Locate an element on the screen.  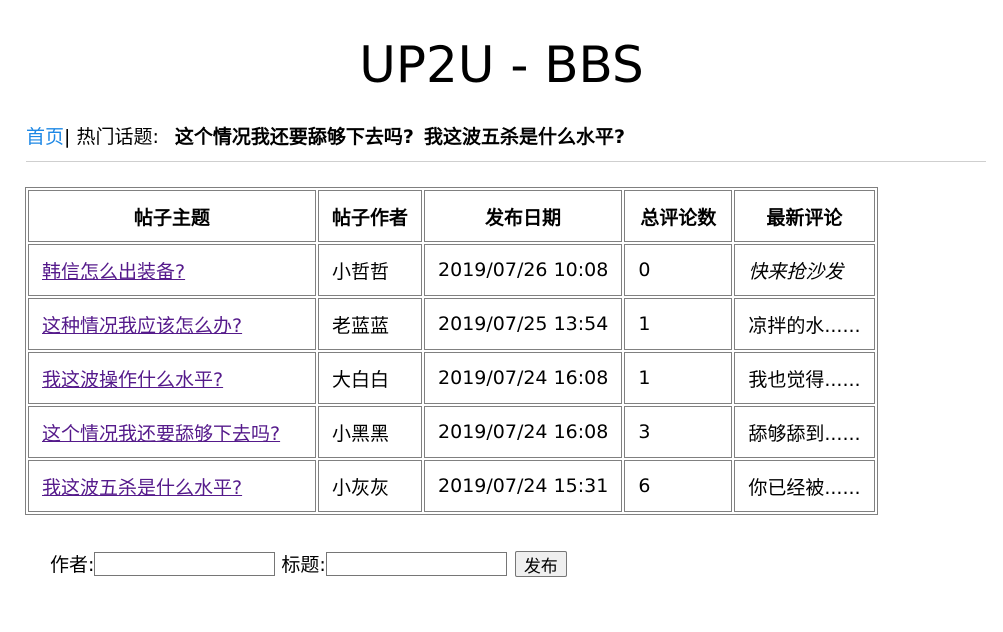
title-label: 标题: is located at coordinates (303, 565).